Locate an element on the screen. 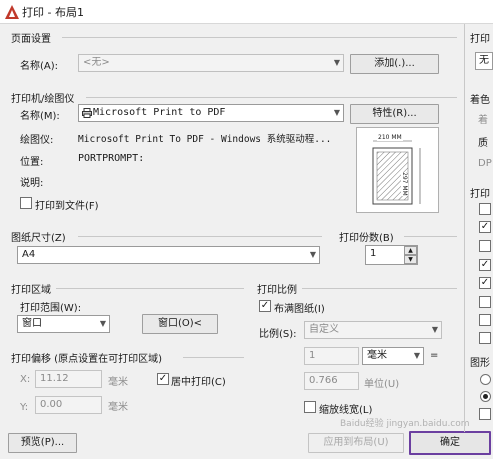 The width and height of the screenshot is (493, 459). page-setup-name-select: <无> ▼ is located at coordinates (211, 63).